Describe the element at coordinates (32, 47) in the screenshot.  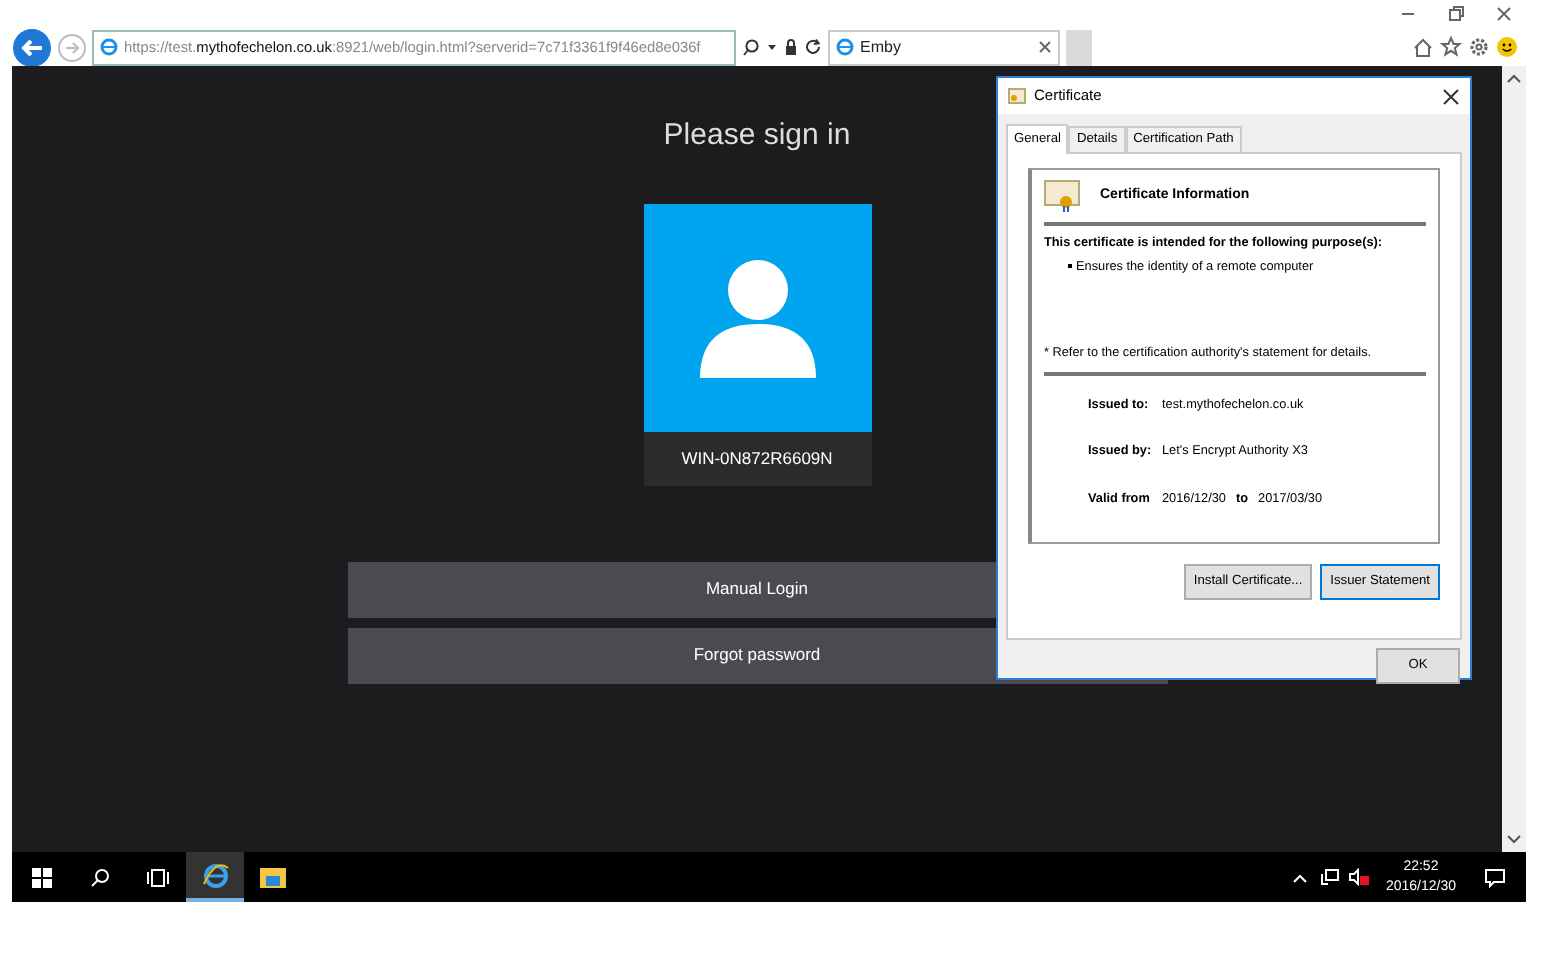
I see `back-icon` at that location.